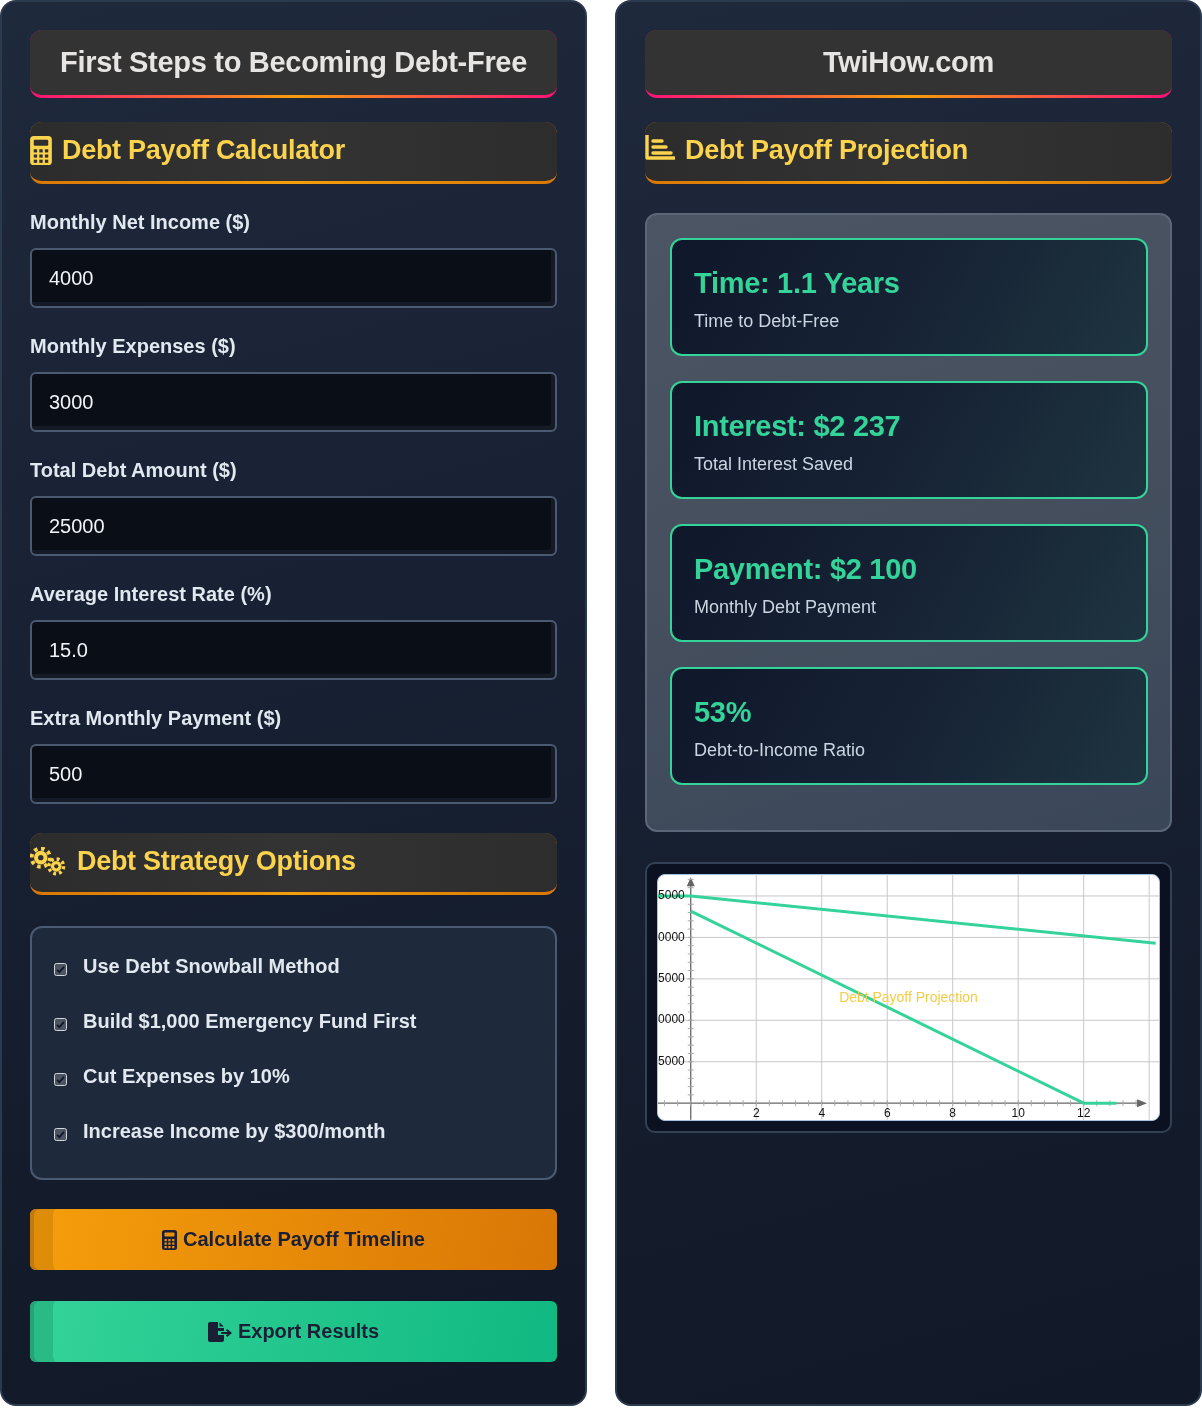 This screenshot has height=1408, width=1202. I want to click on field-label: Extra Monthly Payment ($), so click(156, 718).